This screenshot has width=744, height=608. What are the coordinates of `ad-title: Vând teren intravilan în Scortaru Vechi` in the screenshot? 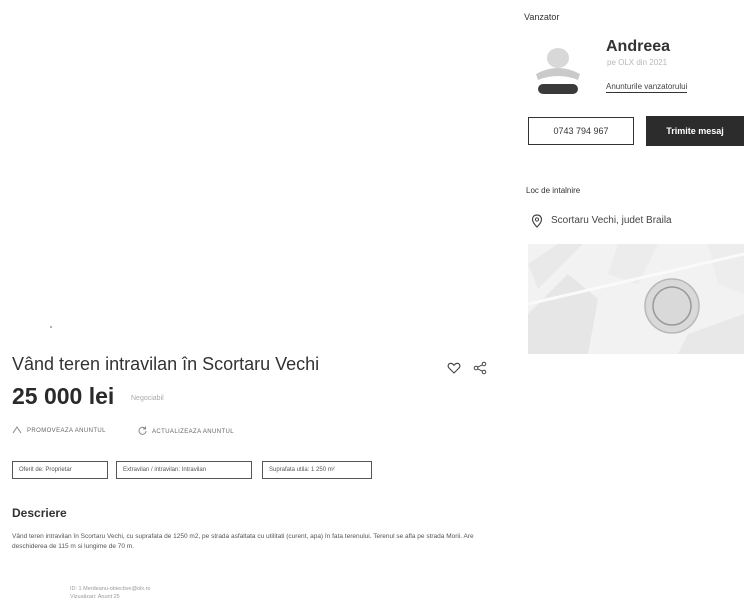 It's located at (166, 364).